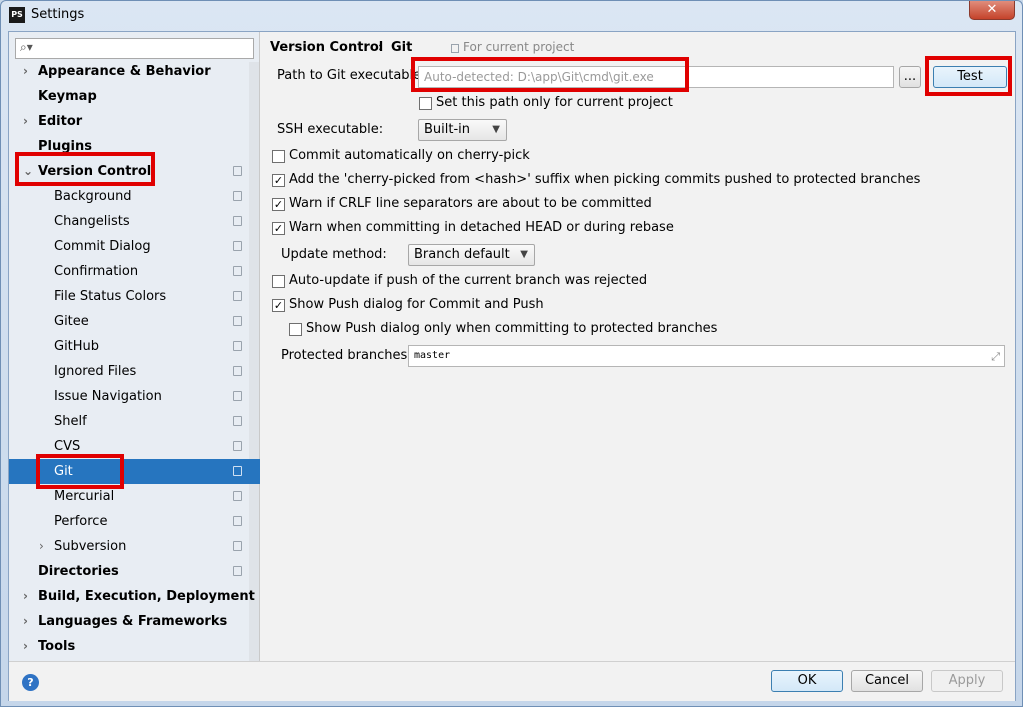  What do you see at coordinates (146, 596) in the screenshot?
I see `sidebar-item-label: Build, Execution, Deployment` at bounding box center [146, 596].